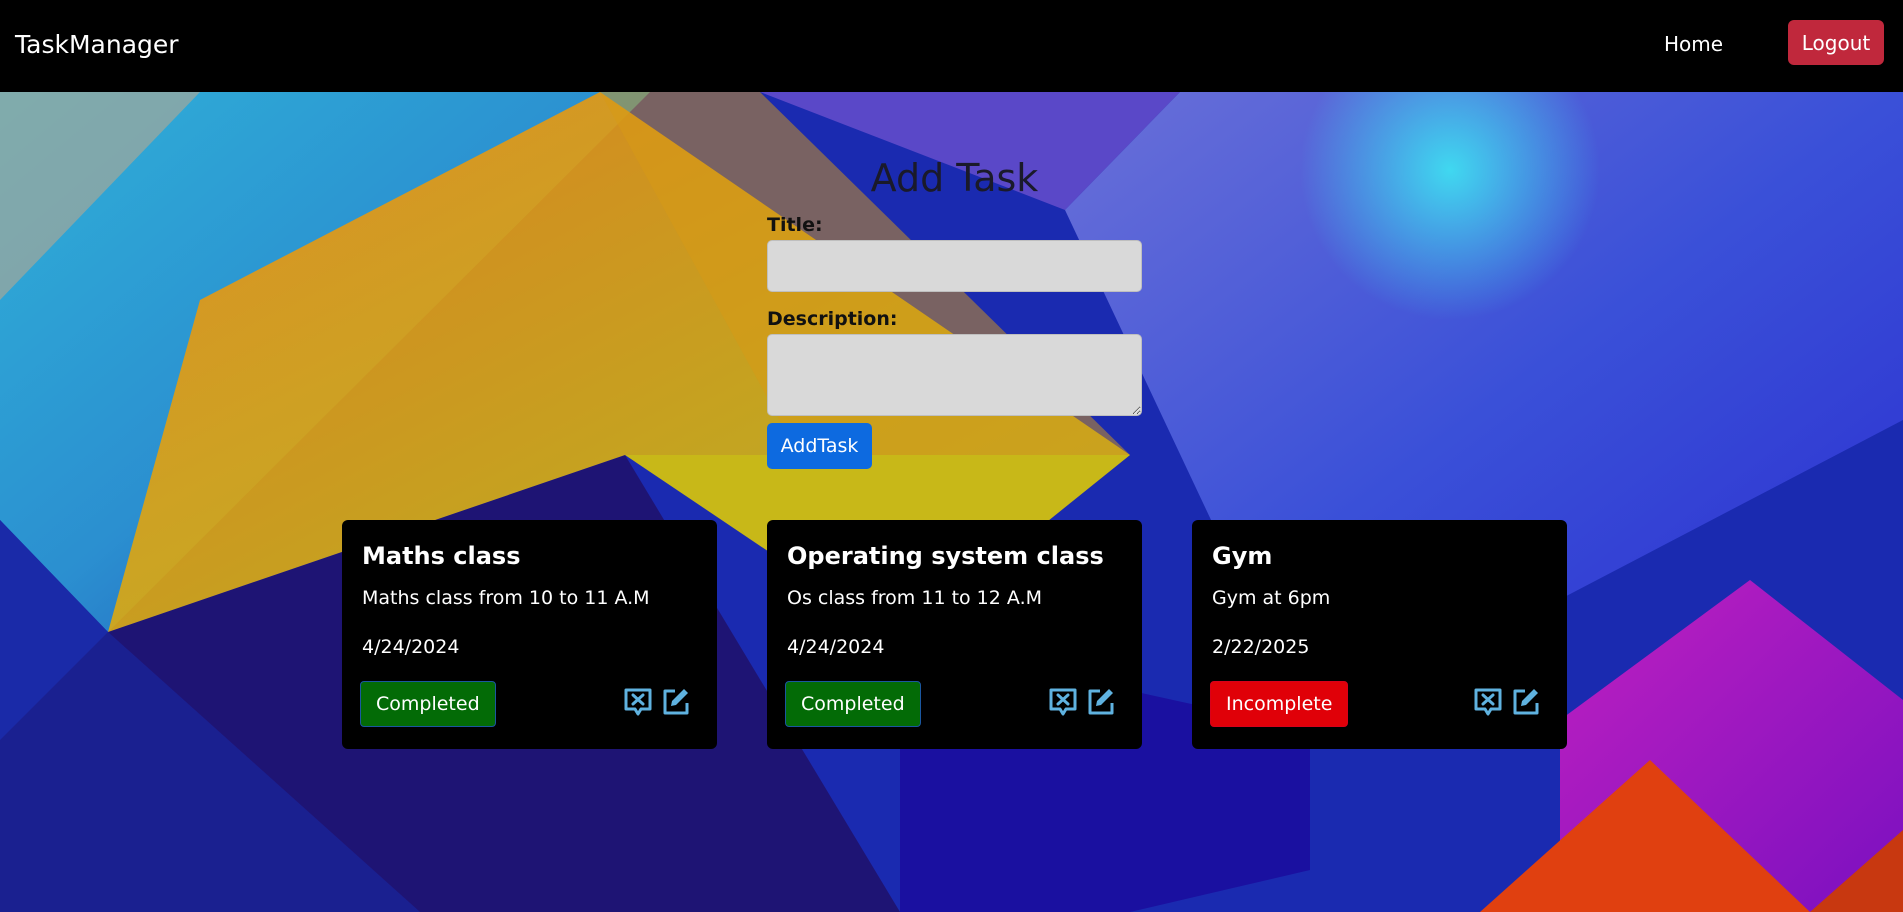 This screenshot has width=1903, height=912. What do you see at coordinates (97, 44) in the screenshot?
I see `brand-logo: TaskManager` at bounding box center [97, 44].